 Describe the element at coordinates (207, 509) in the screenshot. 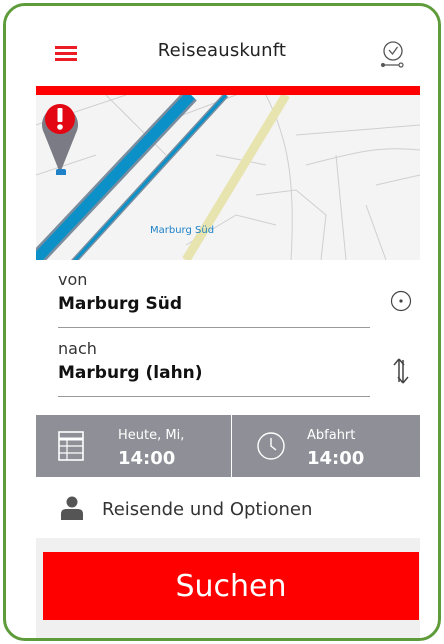

I see `travelers-options-link: Reisende und Optionen` at that location.